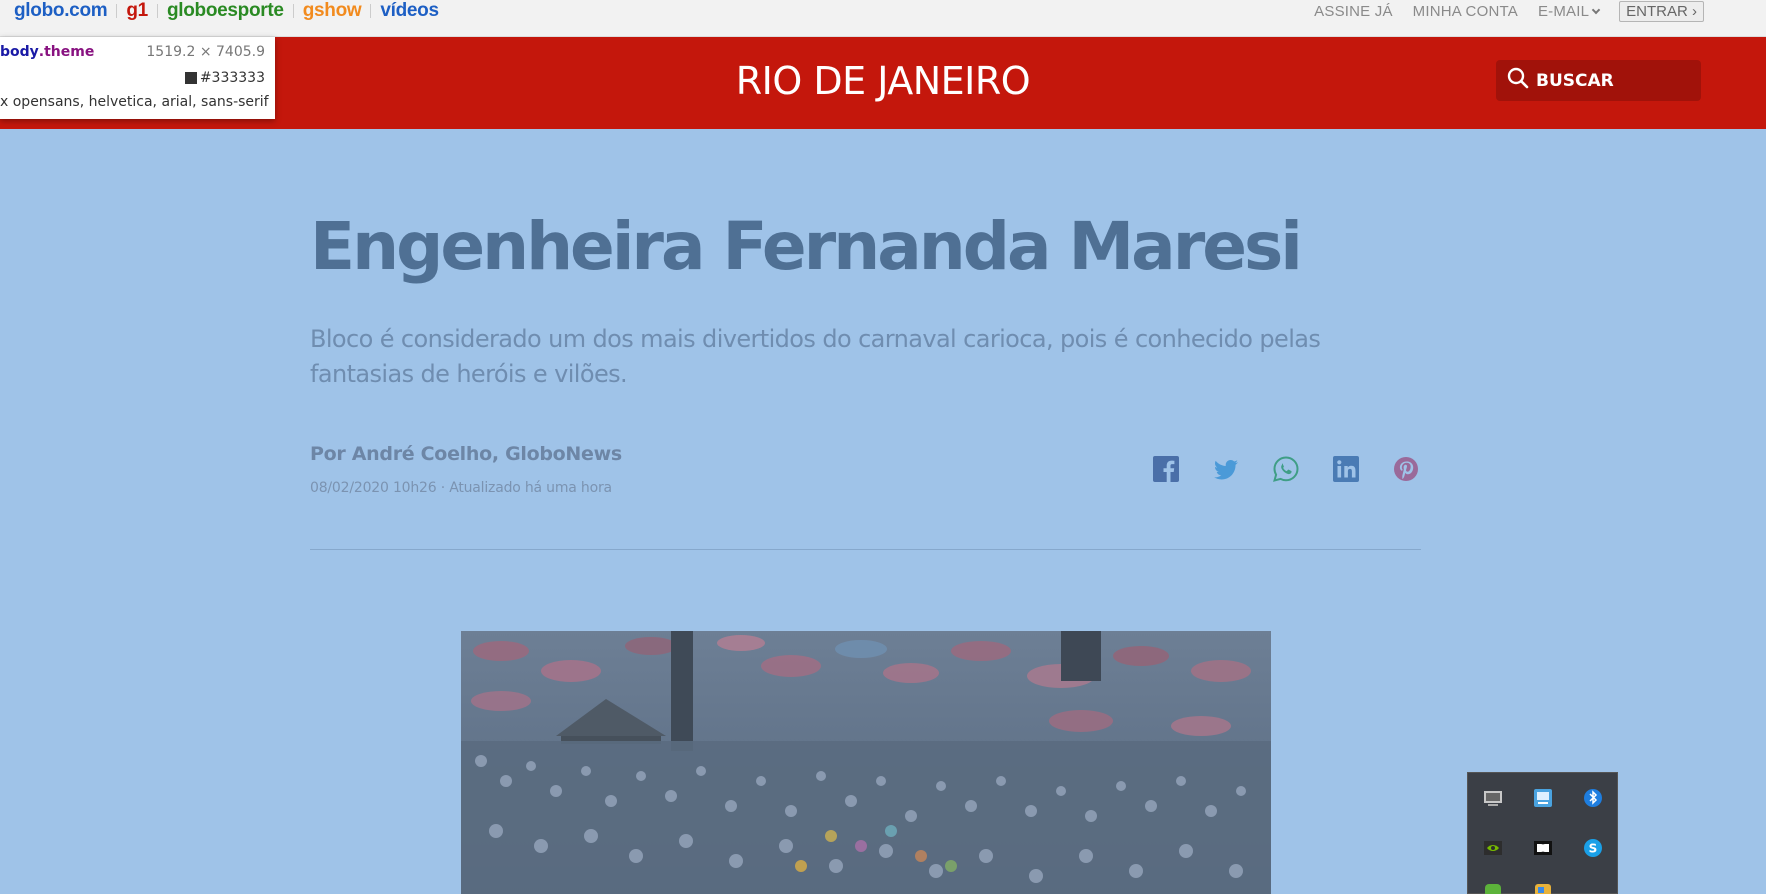 The image size is (1766, 894). What do you see at coordinates (806, 246) in the screenshot?
I see `article-title: Engenheira Fernanda Maresi` at bounding box center [806, 246].